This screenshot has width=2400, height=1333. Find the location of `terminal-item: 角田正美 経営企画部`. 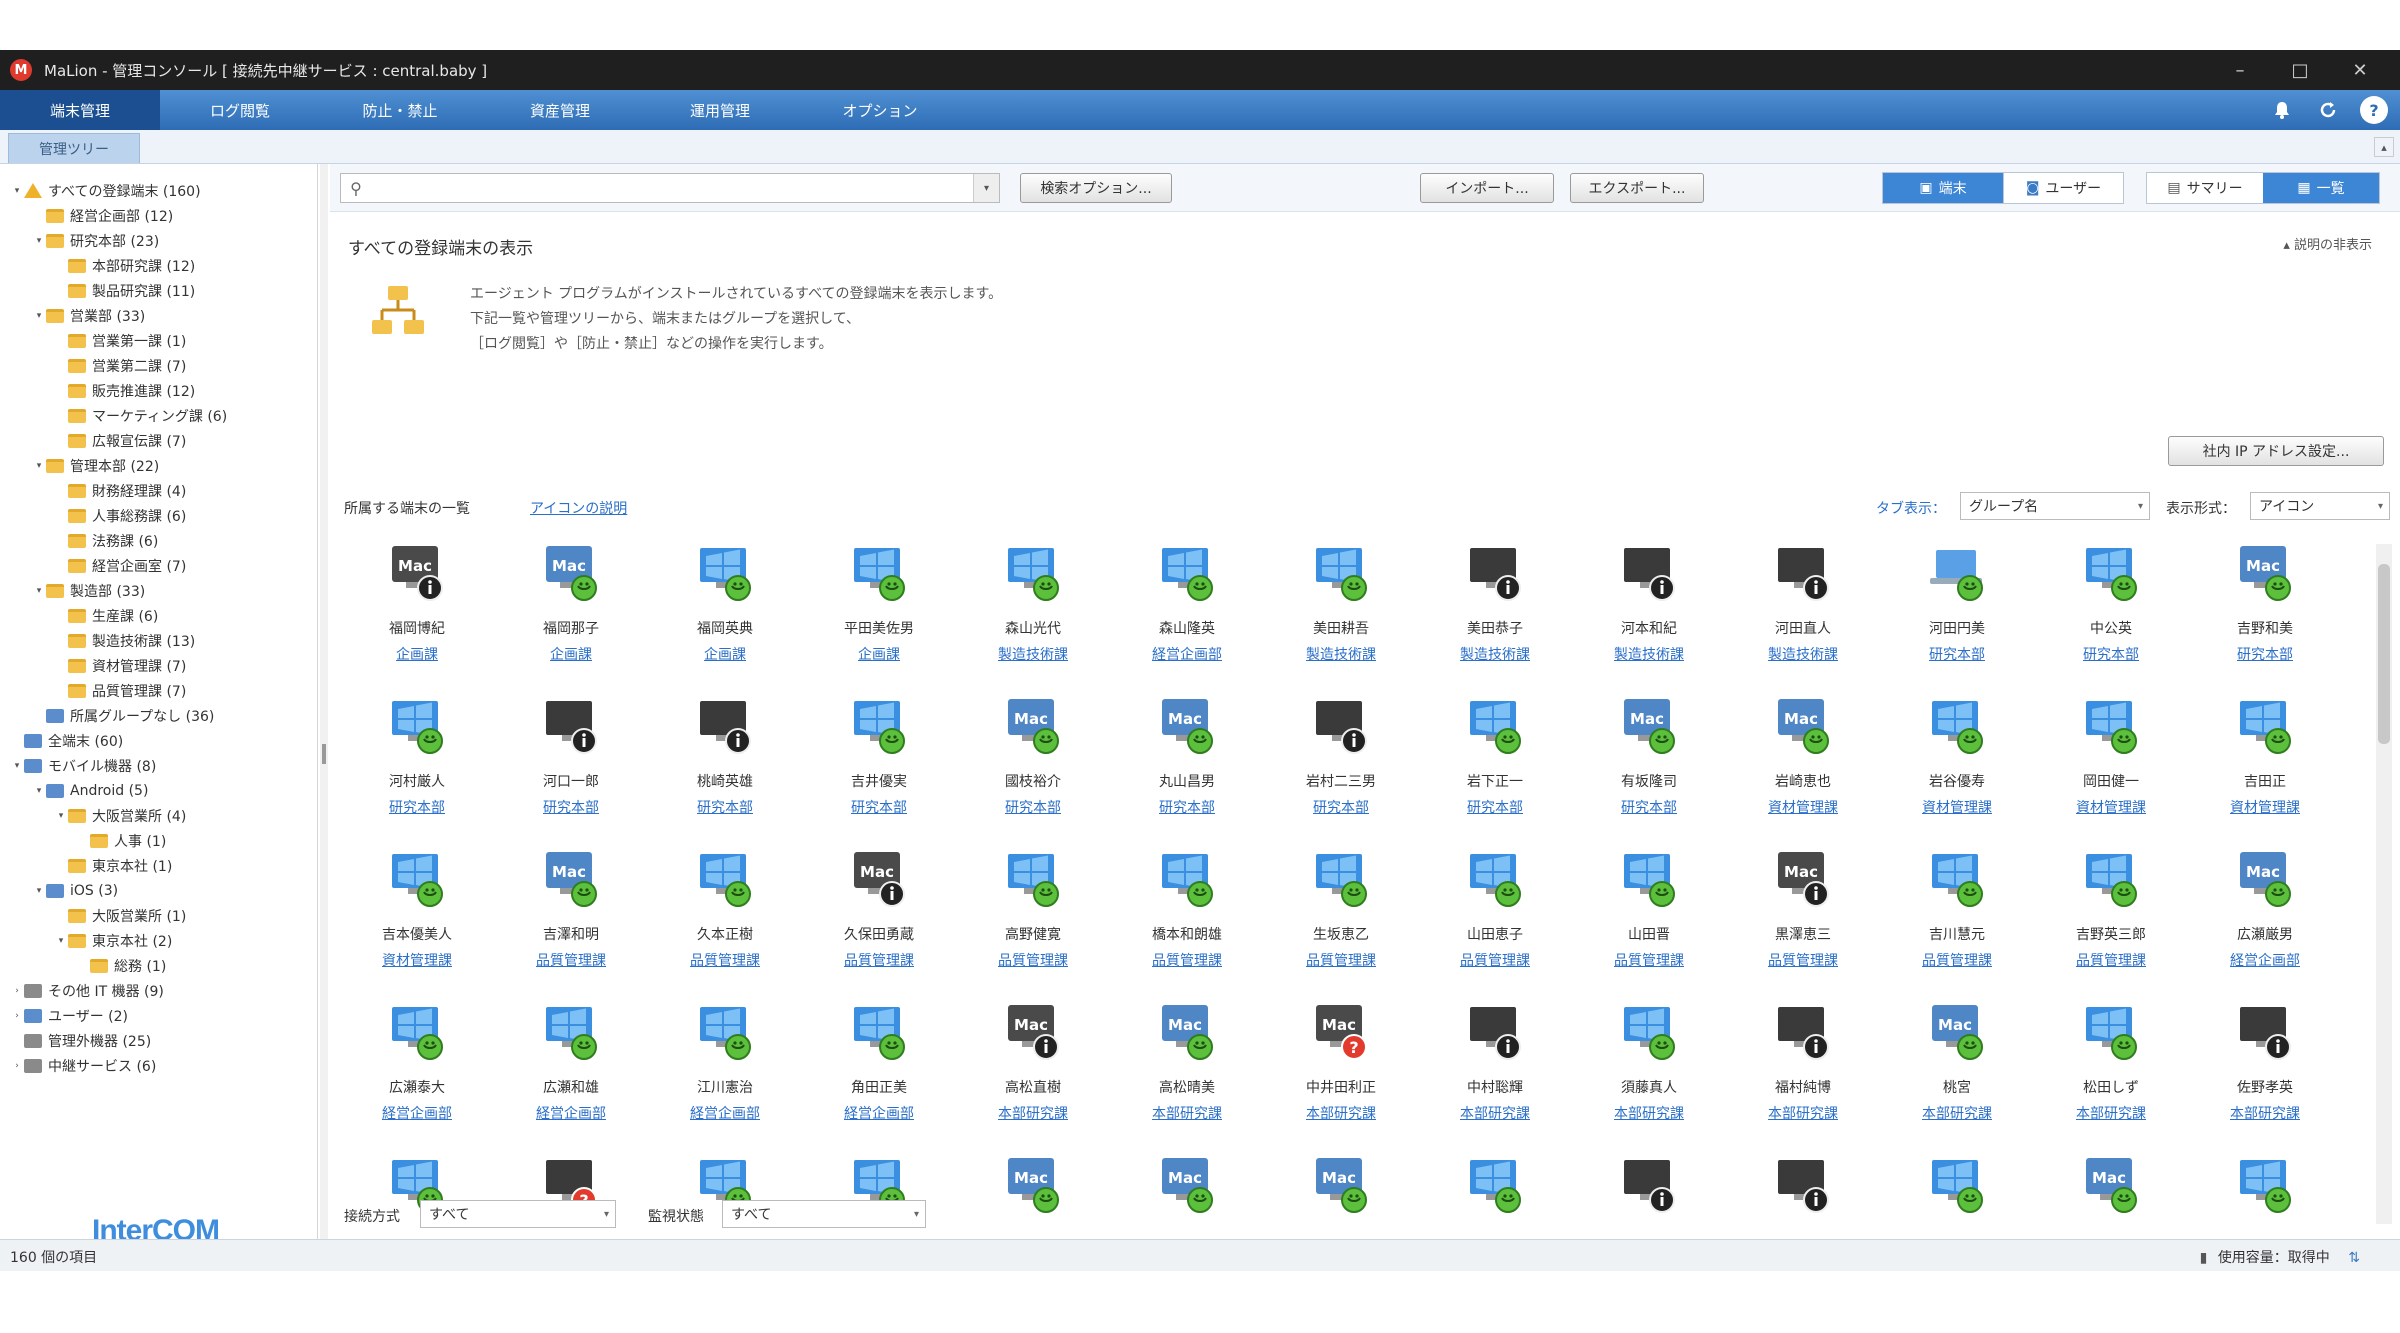

terminal-item: 角田正美 経営企画部 is located at coordinates (879, 1076).